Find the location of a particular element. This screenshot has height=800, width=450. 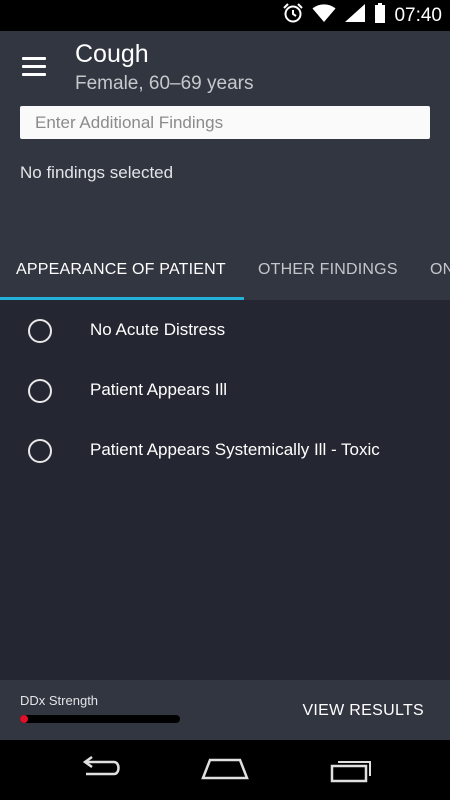

ddx-strength-fill is located at coordinates (24, 719).